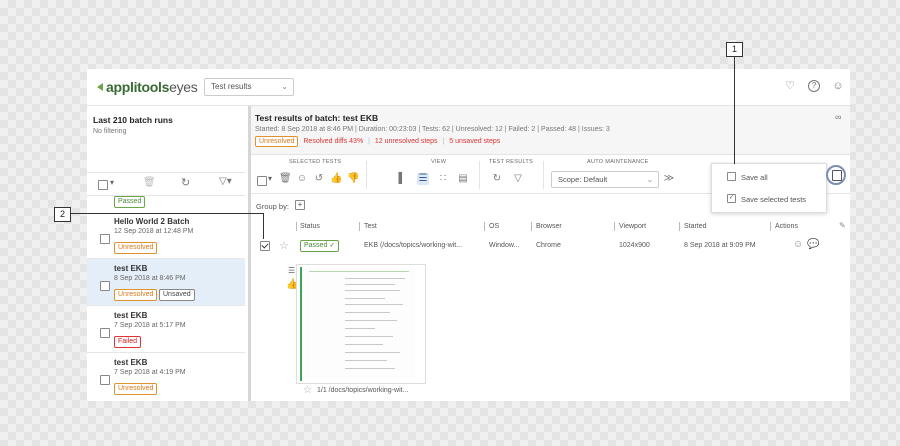 This screenshot has width=900, height=446. I want to click on batch-list-title: Last 210 batch runs, so click(133, 120).